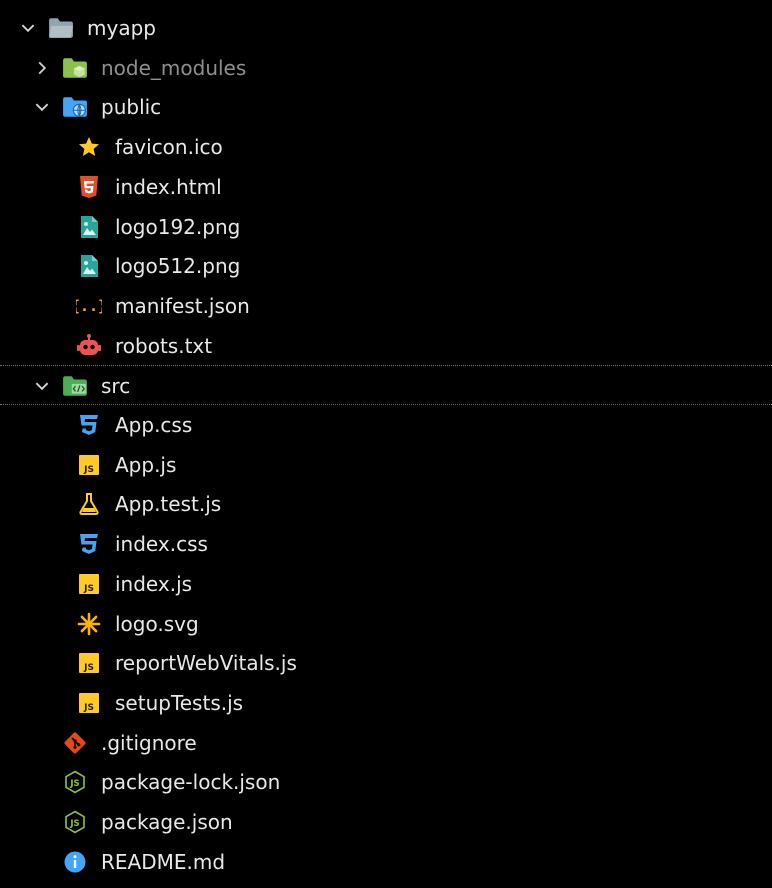 The width and height of the screenshot is (772, 888). What do you see at coordinates (178, 227) in the screenshot?
I see `tree-item-label: logo192.png` at bounding box center [178, 227].